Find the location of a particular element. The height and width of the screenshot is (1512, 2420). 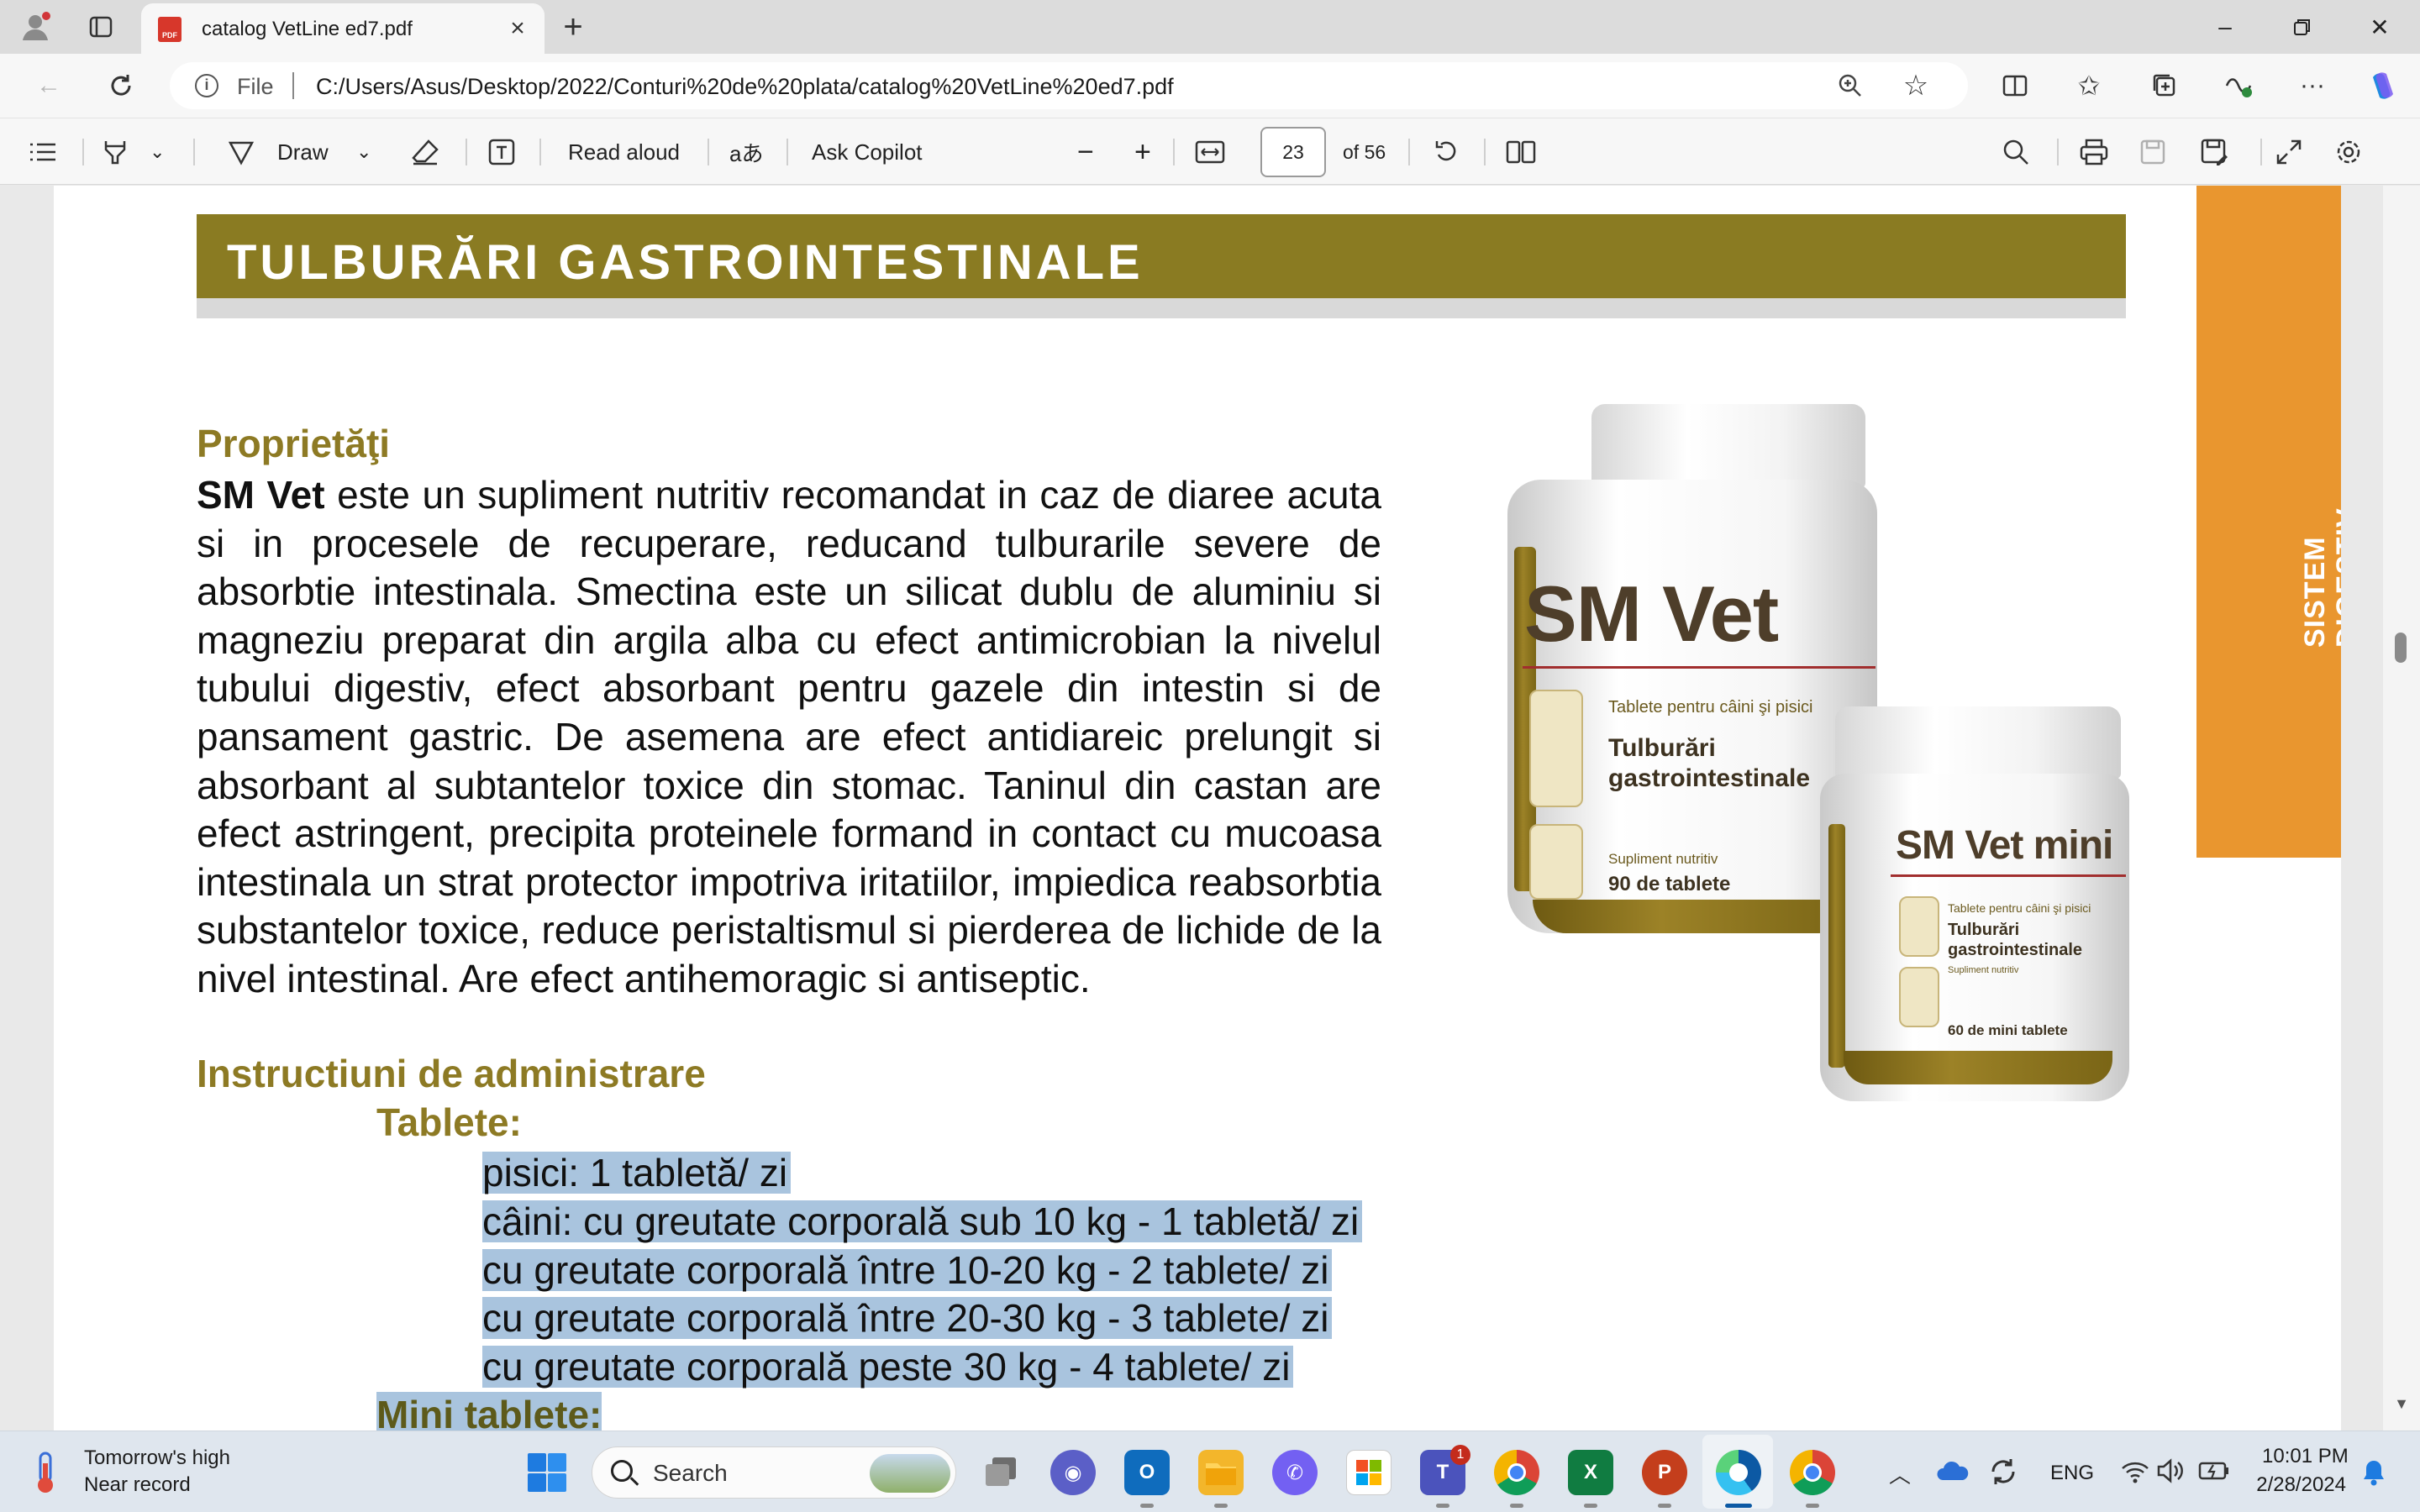

small-jar-subtitle: Tablete pentru câini şi pisici is located at coordinates (2020, 908).